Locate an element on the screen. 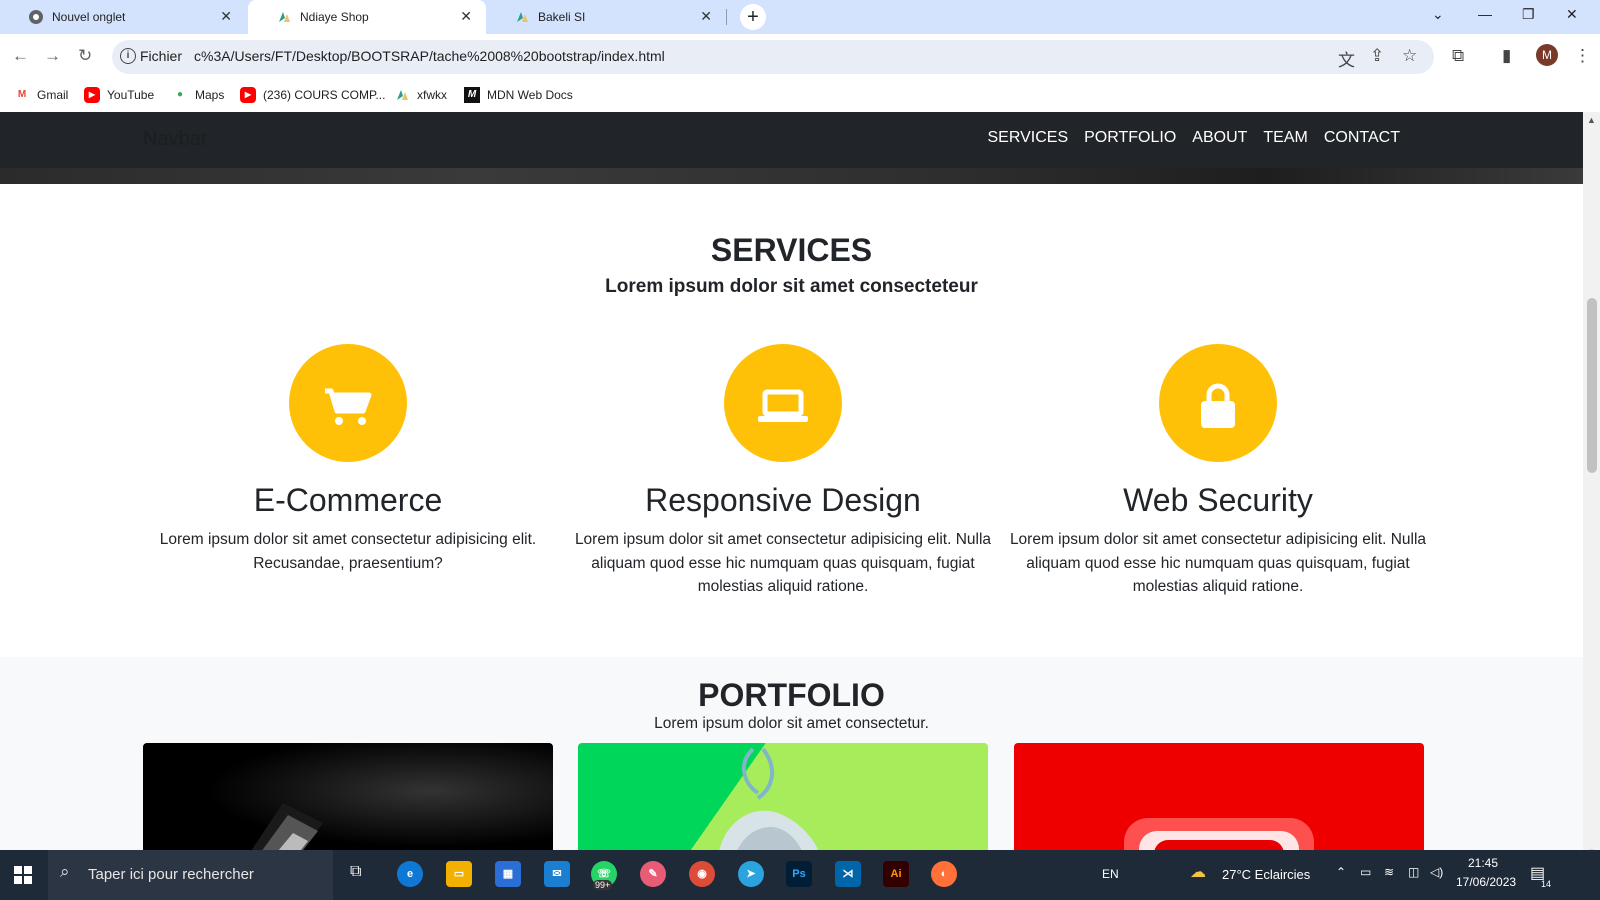  nav-link-team: TEAM is located at coordinates (1285, 138).